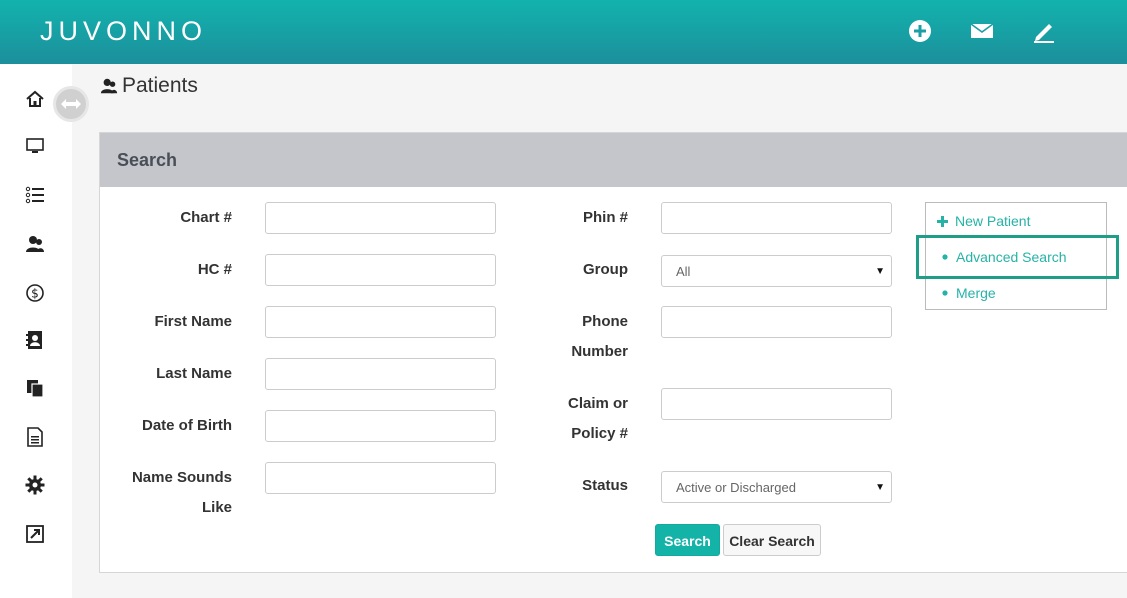  Describe the element at coordinates (776, 404) in the screenshot. I see `claim-policy-input` at that location.